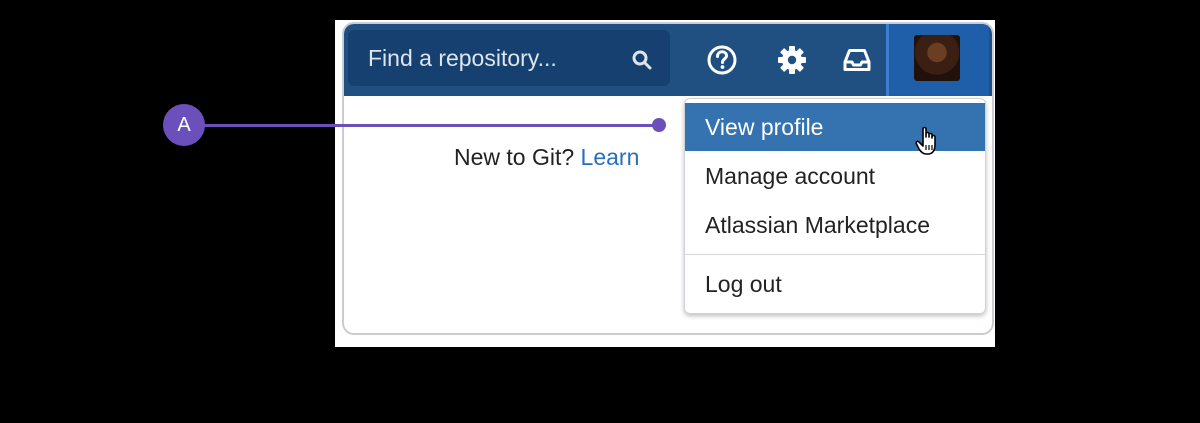  I want to click on menu-item-label: View profile, so click(764, 127).